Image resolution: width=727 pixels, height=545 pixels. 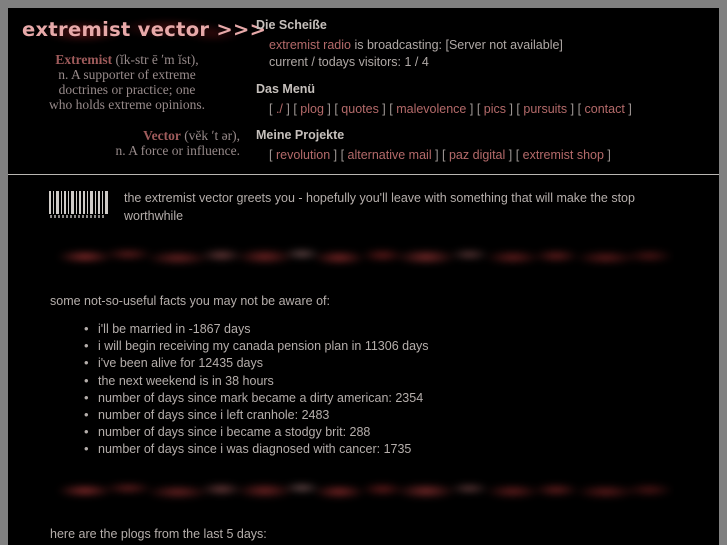 I want to click on extremist-radio-link: extremist radio, so click(x=310, y=45).